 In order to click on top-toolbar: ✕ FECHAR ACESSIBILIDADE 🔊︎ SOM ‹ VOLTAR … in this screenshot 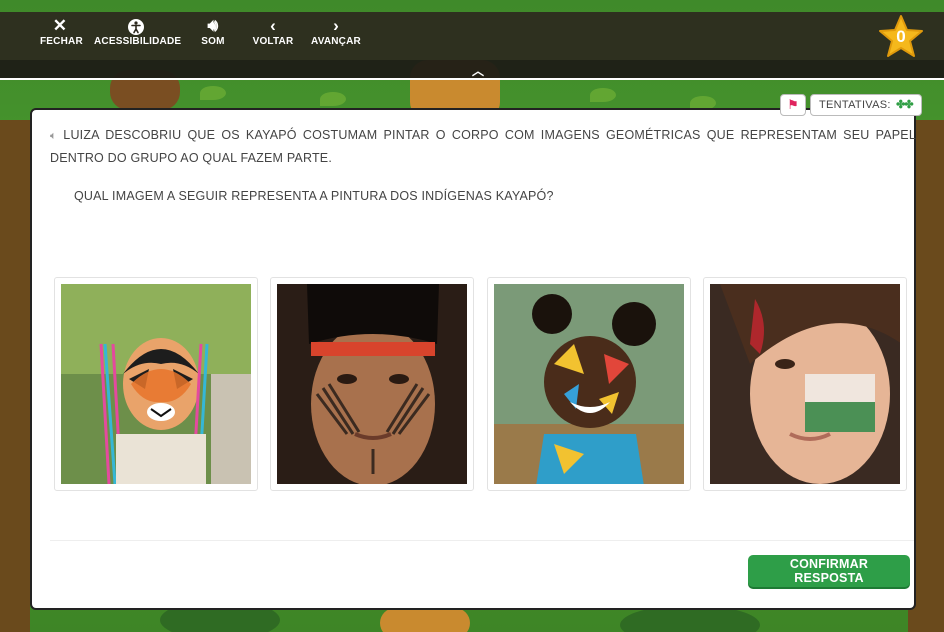, I will do `click(472, 36)`.